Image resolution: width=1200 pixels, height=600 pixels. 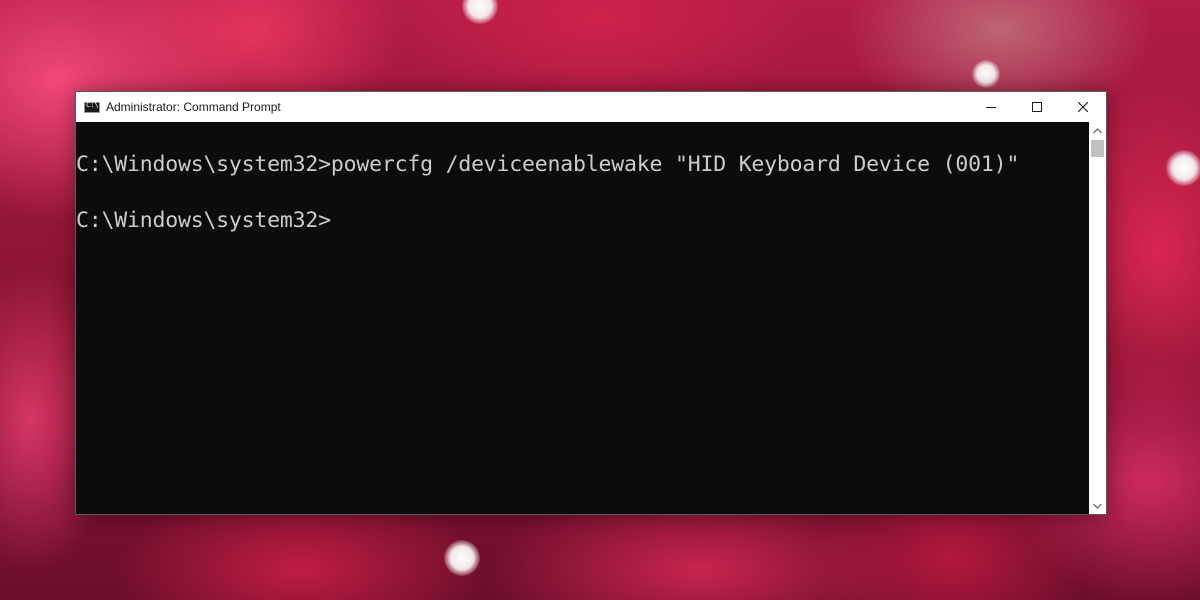 I want to click on maximize-button, so click(x=1037, y=107).